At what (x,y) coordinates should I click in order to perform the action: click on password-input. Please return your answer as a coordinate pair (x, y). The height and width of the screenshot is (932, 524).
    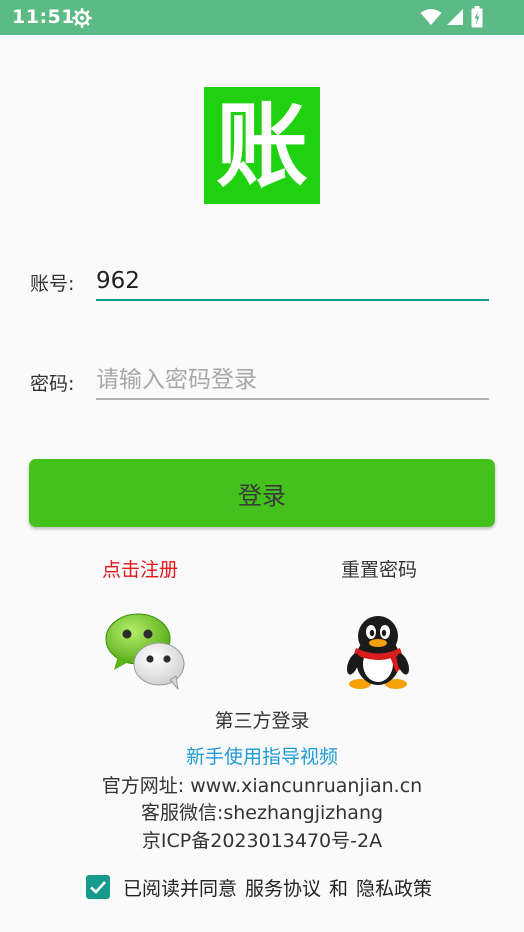
    Looking at the image, I should click on (292, 381).